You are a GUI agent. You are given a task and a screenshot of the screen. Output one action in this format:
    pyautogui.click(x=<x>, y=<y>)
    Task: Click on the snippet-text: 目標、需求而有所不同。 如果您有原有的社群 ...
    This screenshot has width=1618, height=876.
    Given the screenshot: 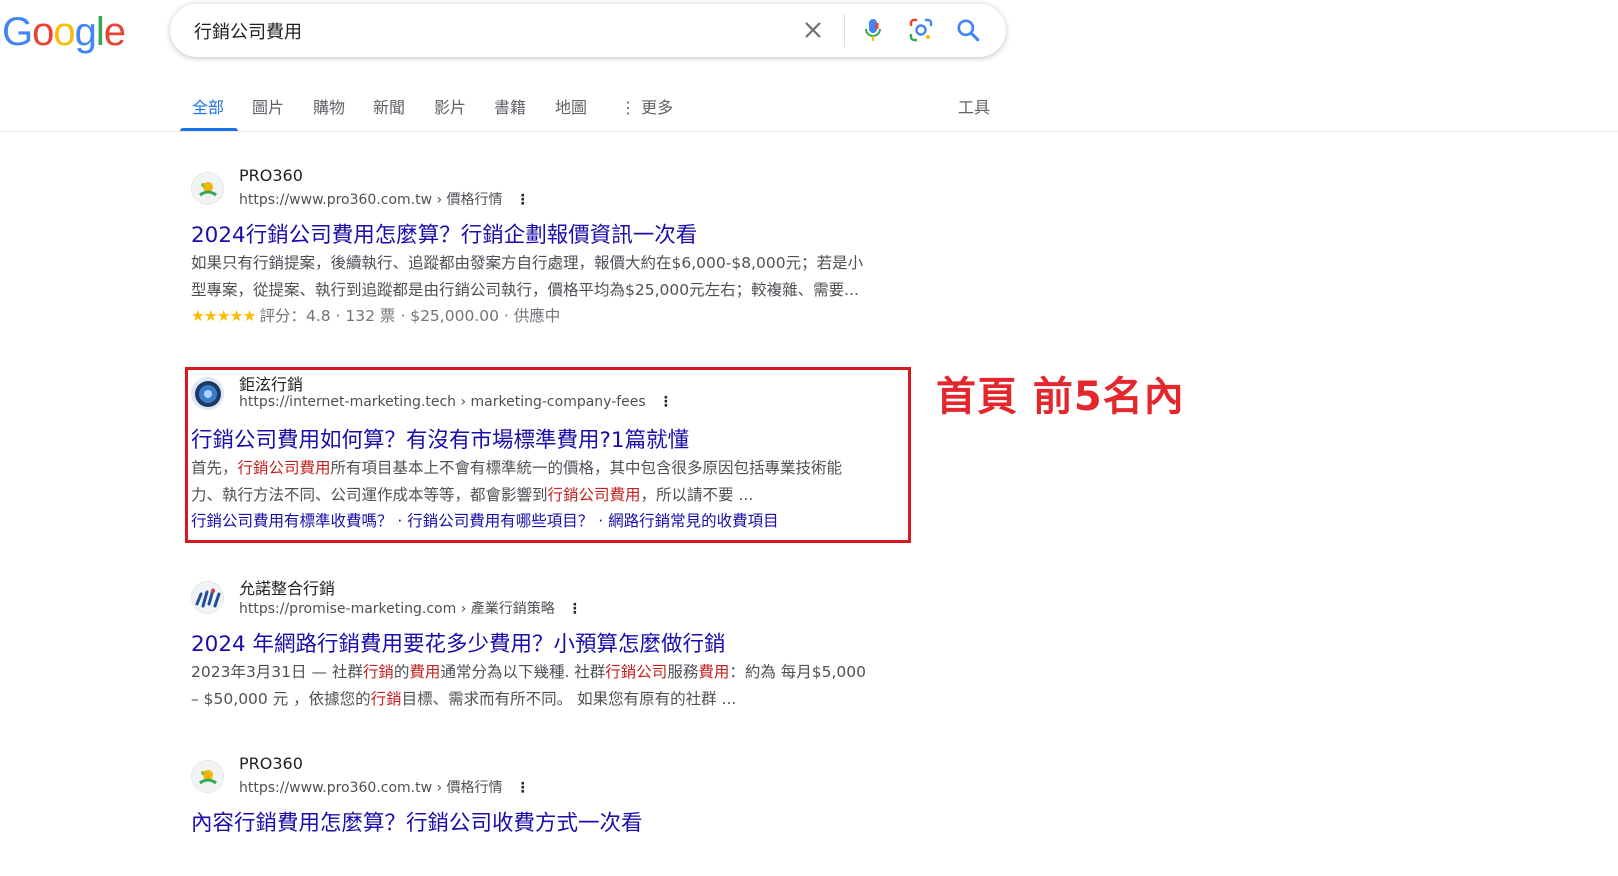 What is the action you would take?
    pyautogui.click(x=569, y=699)
    